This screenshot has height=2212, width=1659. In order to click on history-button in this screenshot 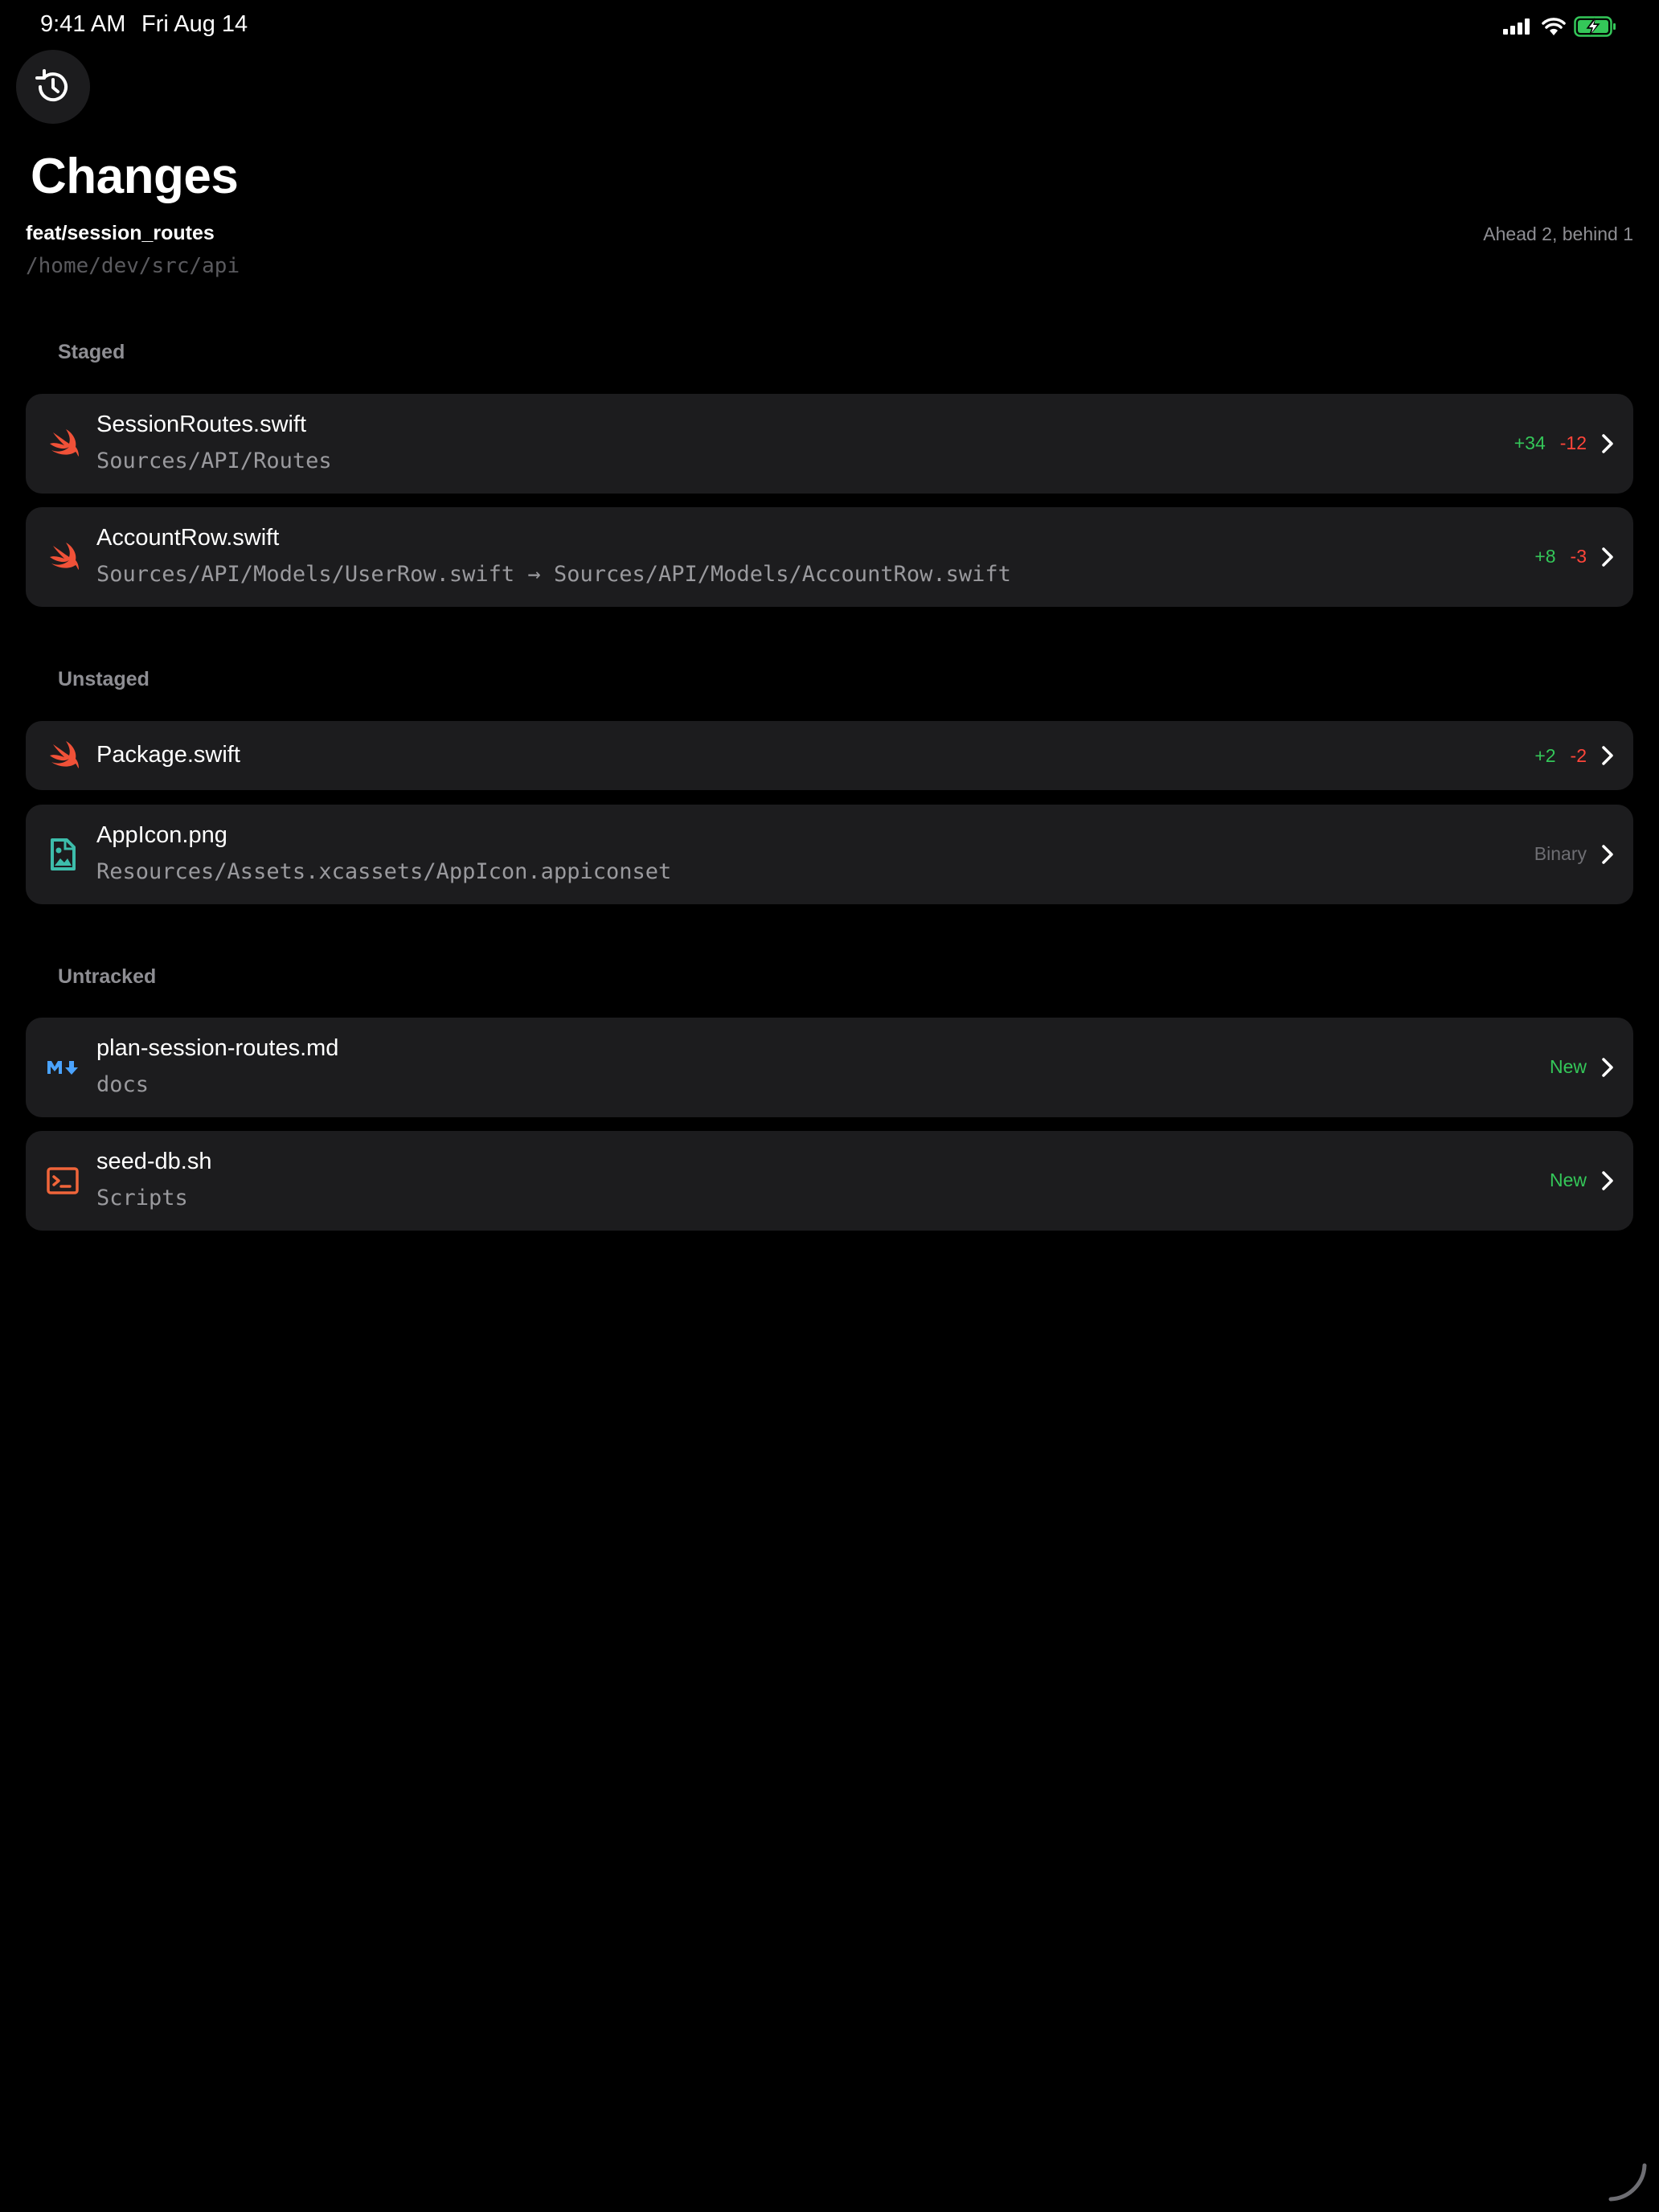, I will do `click(53, 87)`.